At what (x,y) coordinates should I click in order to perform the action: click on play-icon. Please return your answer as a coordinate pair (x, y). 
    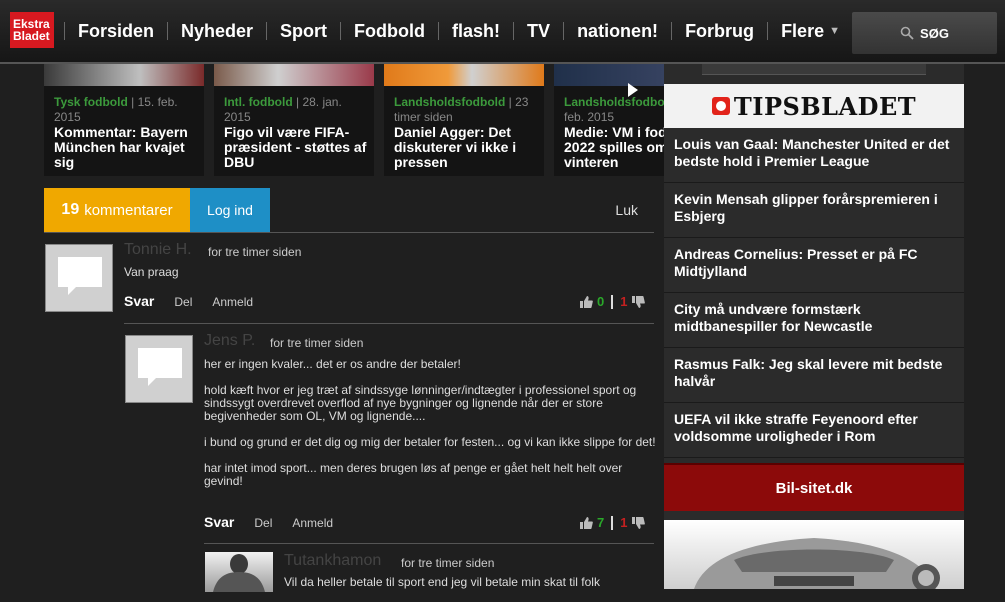
    Looking at the image, I should click on (633, 90).